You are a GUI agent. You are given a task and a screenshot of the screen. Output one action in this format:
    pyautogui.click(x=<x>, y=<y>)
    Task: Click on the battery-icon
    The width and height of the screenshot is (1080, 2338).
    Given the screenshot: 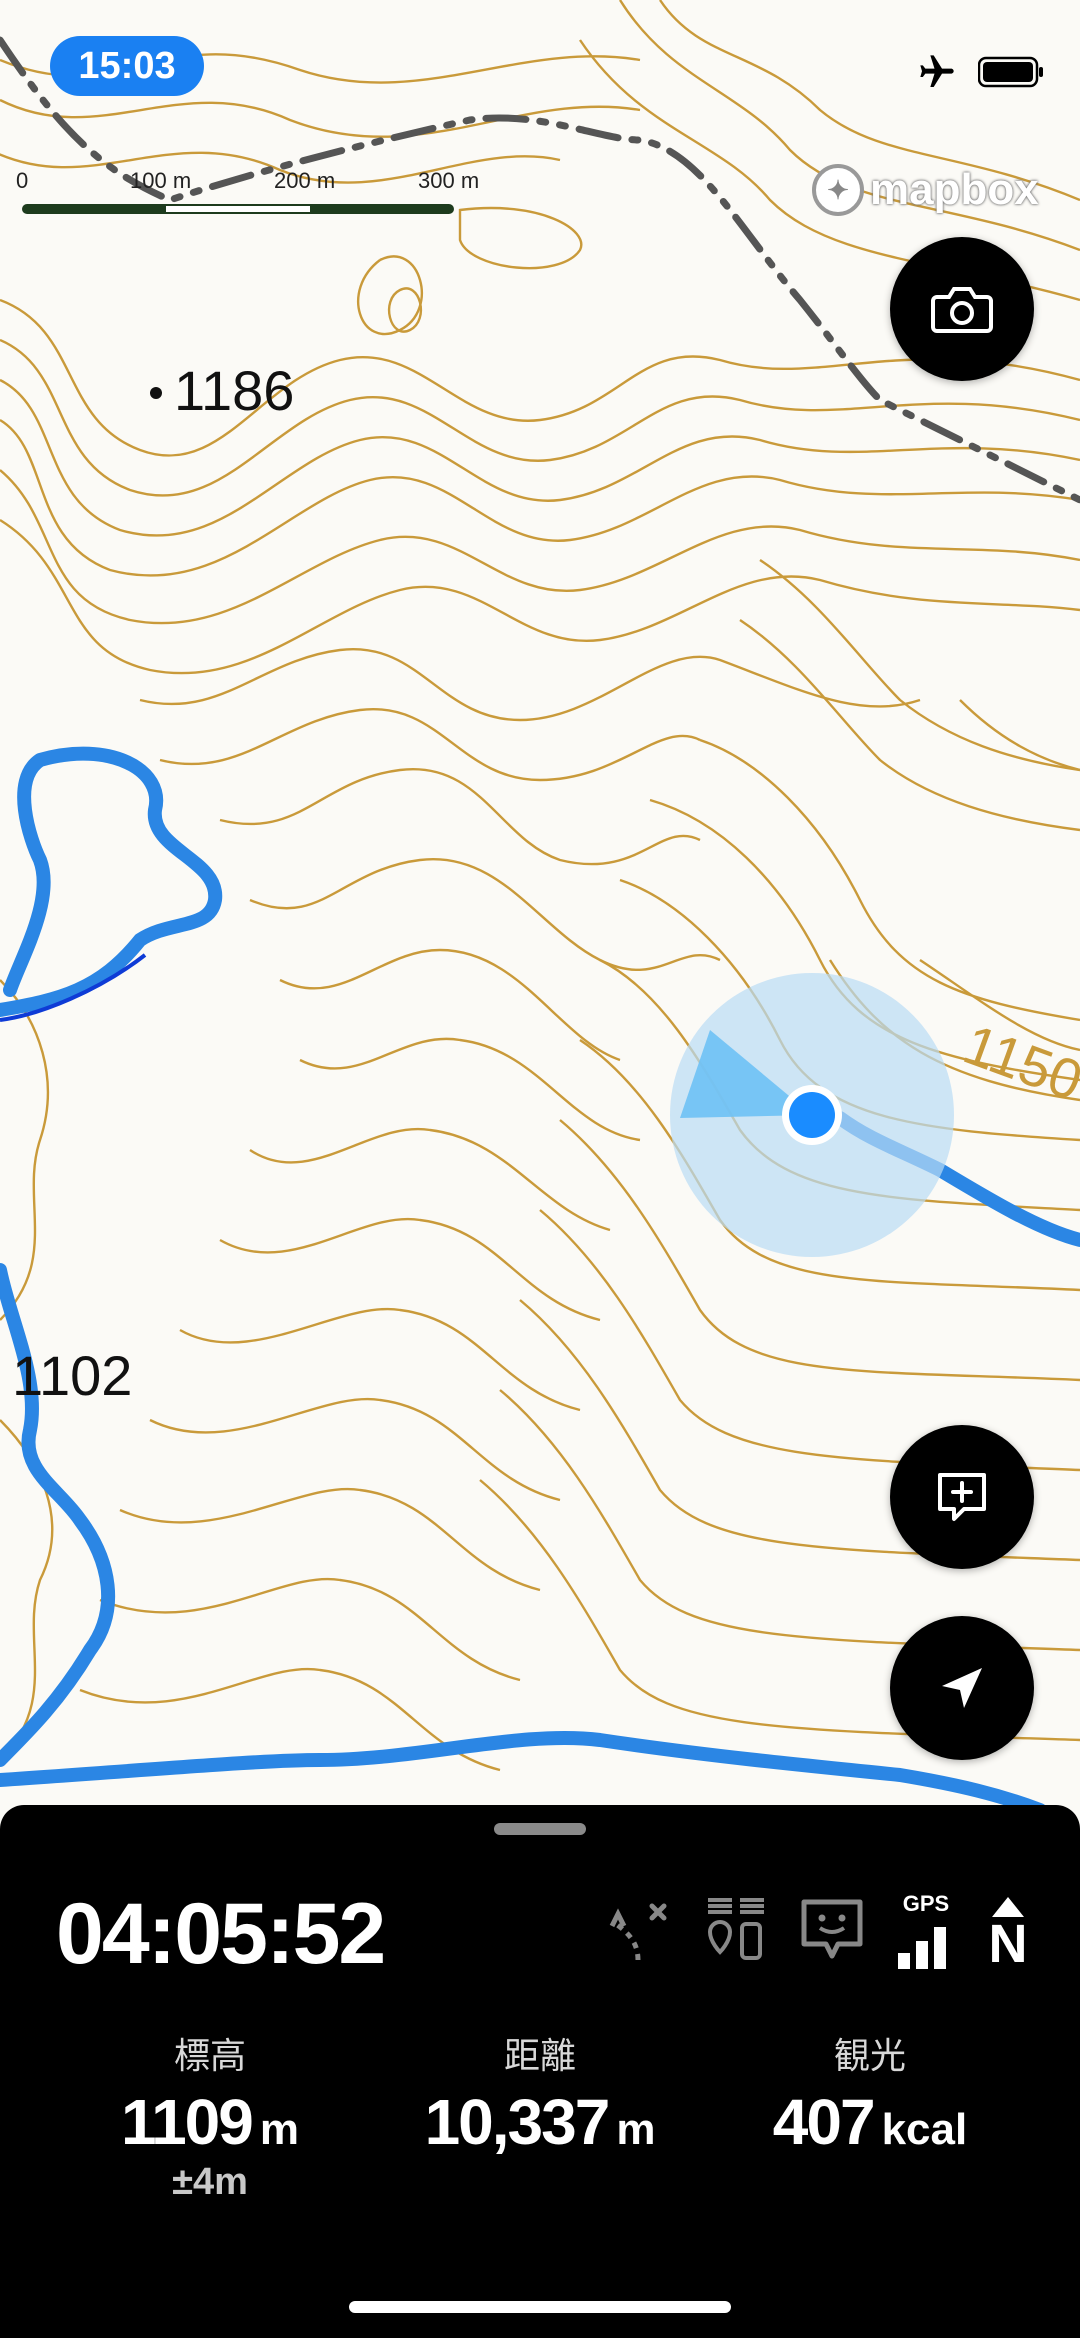 What is the action you would take?
    pyautogui.click(x=1010, y=74)
    